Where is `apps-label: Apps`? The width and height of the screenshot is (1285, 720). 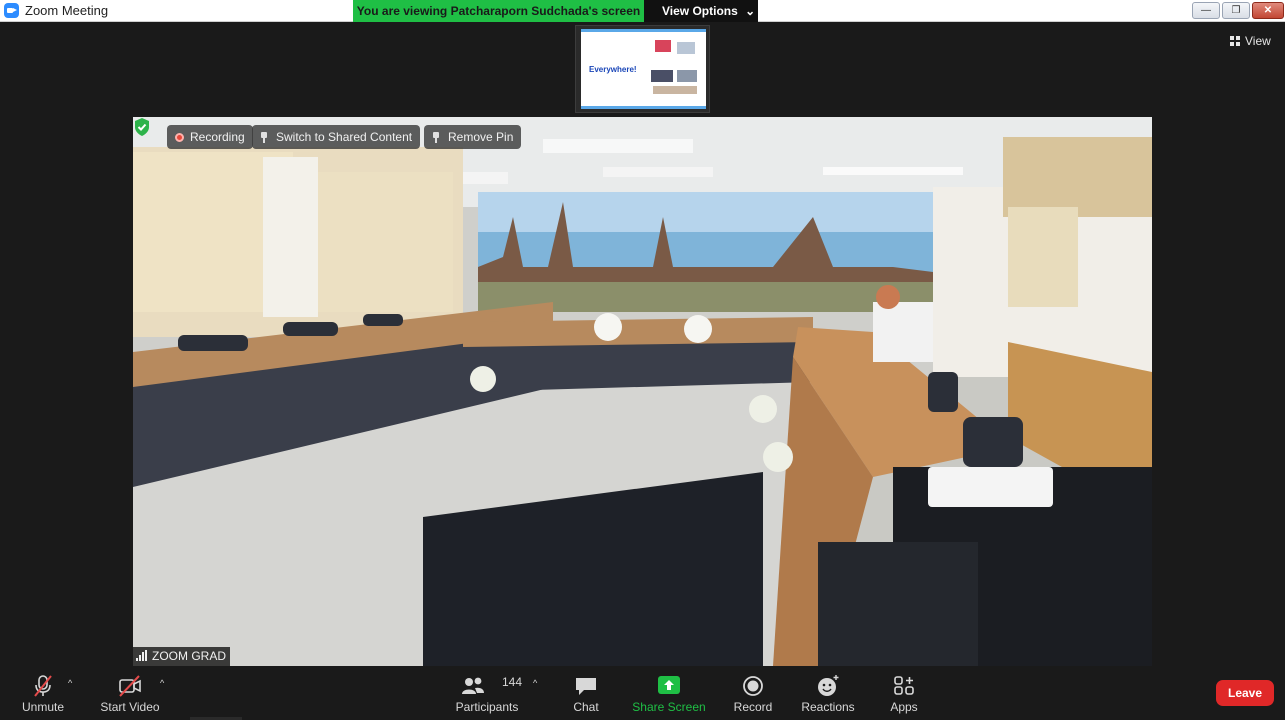 apps-label: Apps is located at coordinates (904, 707).